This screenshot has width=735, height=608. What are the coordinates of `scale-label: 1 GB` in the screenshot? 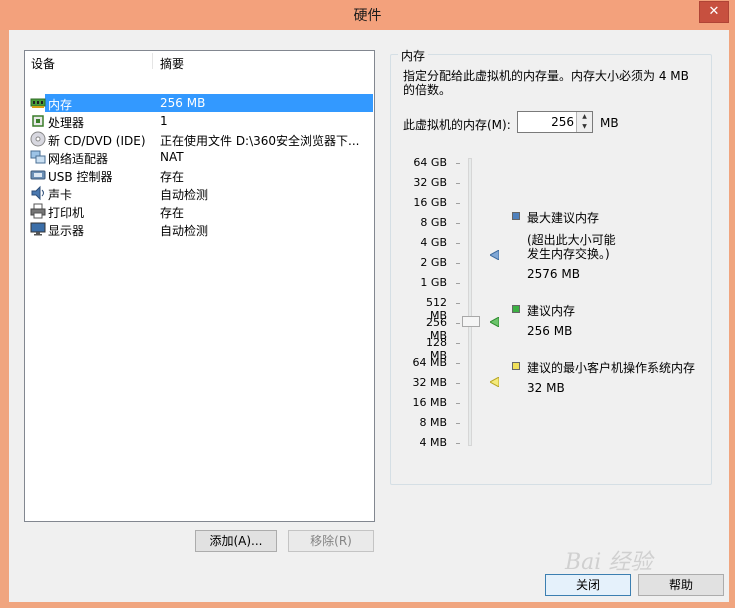 It's located at (433, 282).